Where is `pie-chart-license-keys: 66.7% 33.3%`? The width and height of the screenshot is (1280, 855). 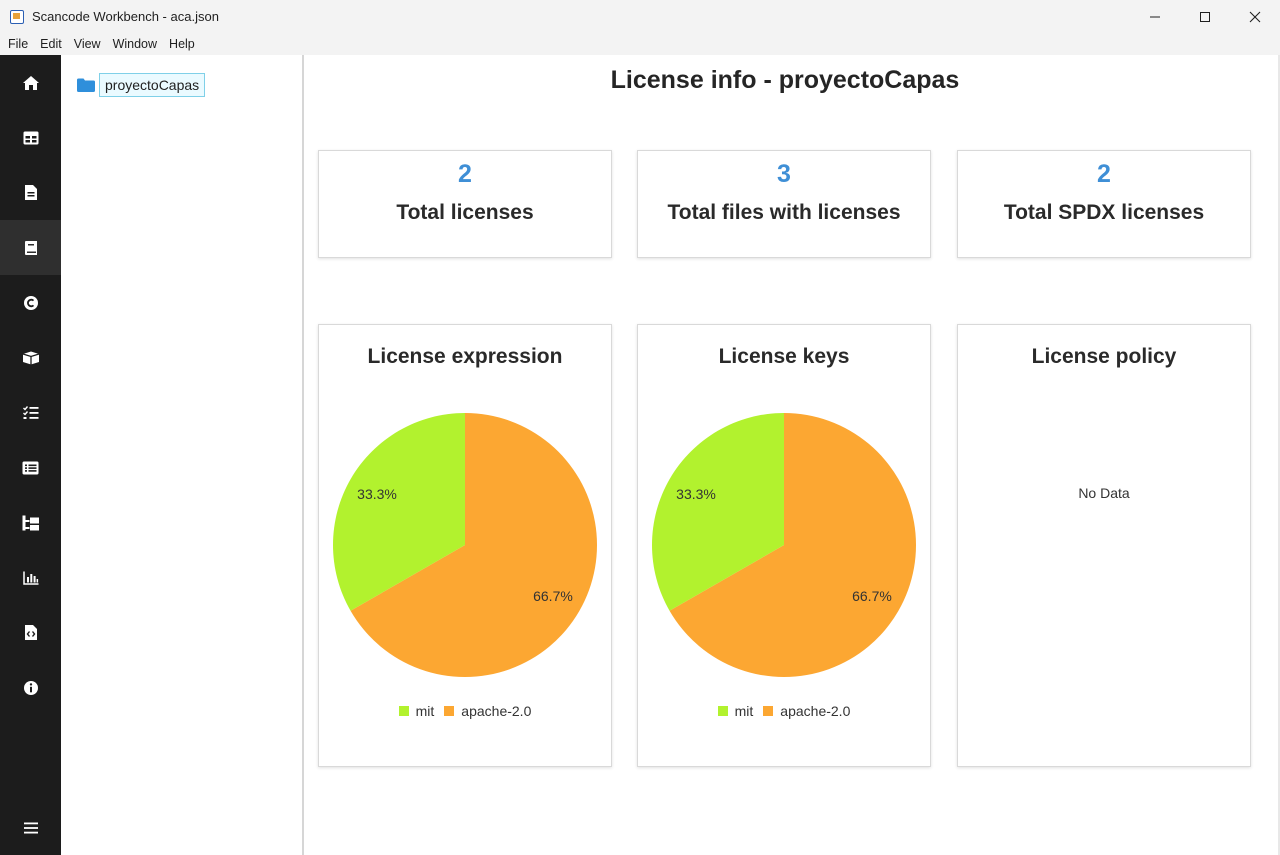 pie-chart-license-keys: 66.7% 33.3% is located at coordinates (784, 545).